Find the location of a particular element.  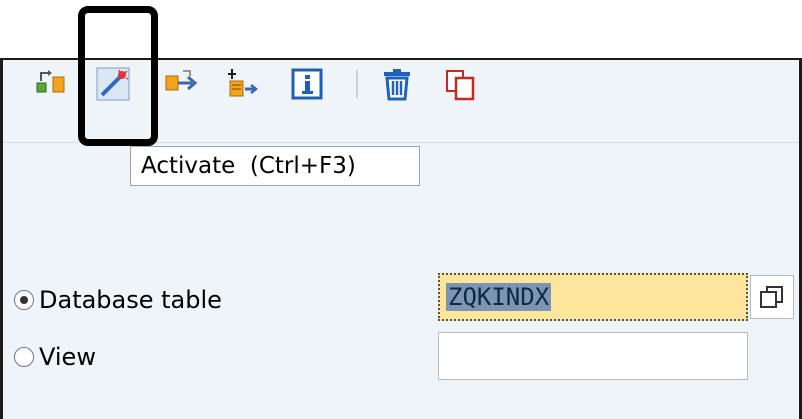

delete-icon is located at coordinates (397, 84).